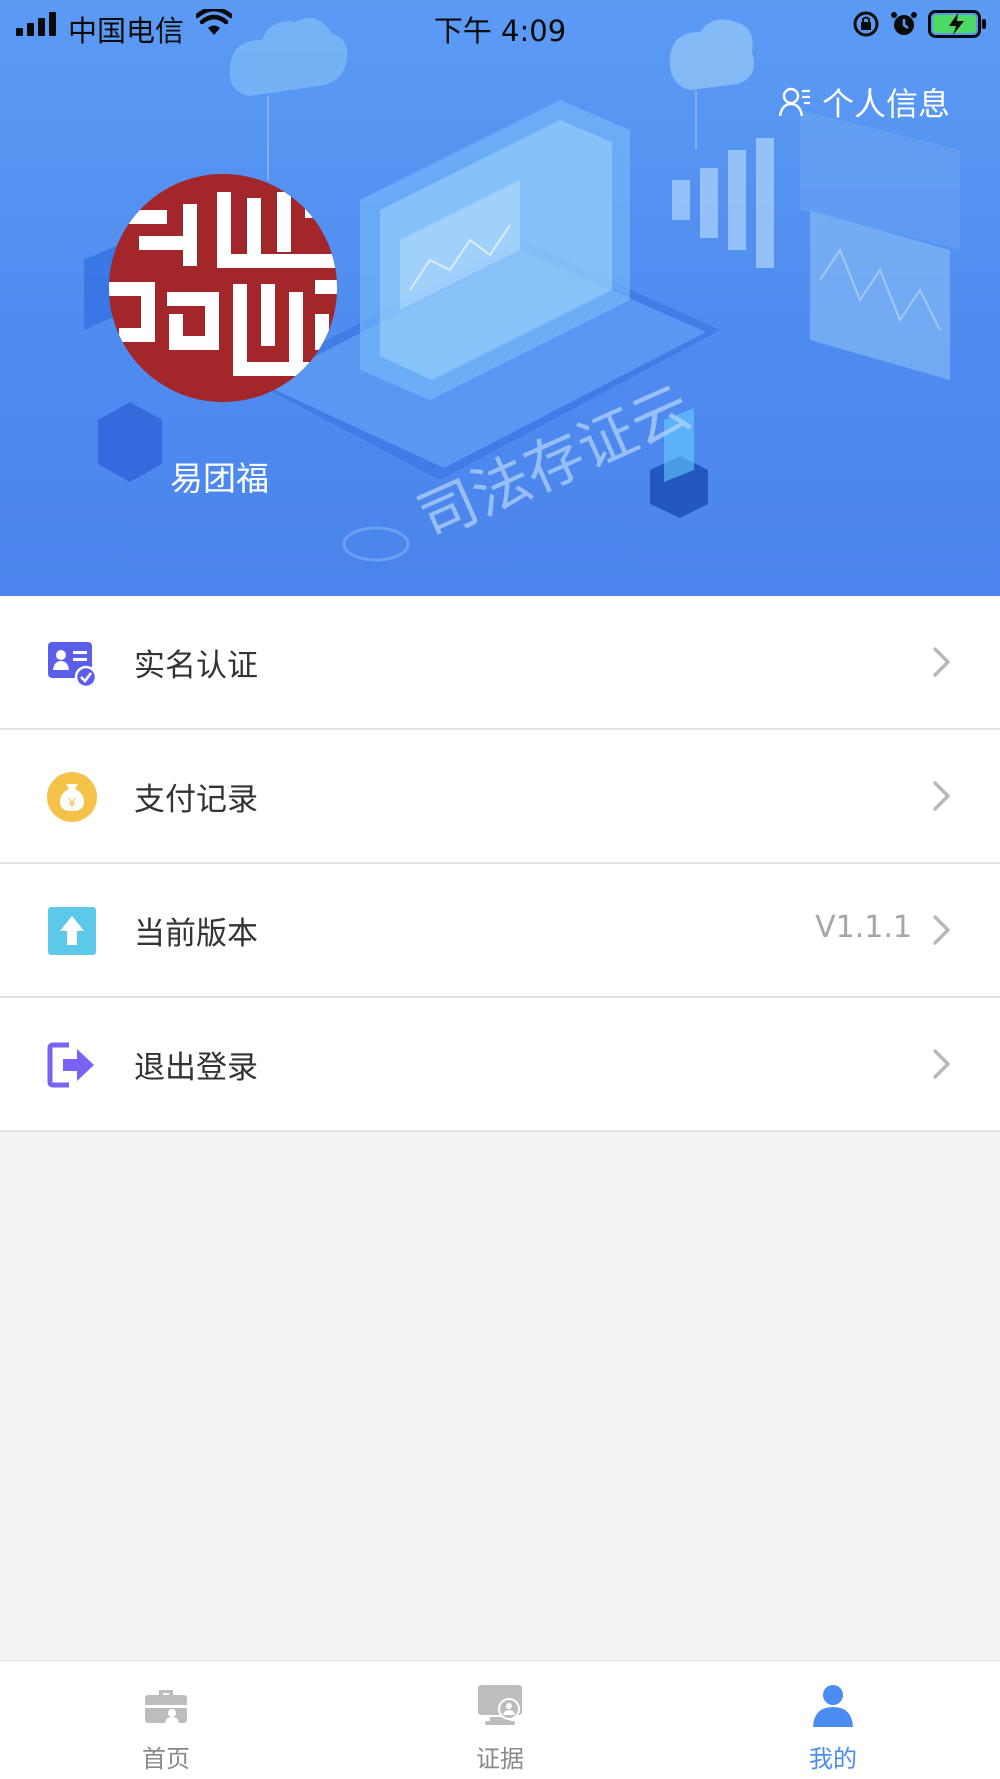 The image size is (1000, 1779). Describe the element at coordinates (500, 1065) in the screenshot. I see `menu-item-logout: 退出登录` at that location.